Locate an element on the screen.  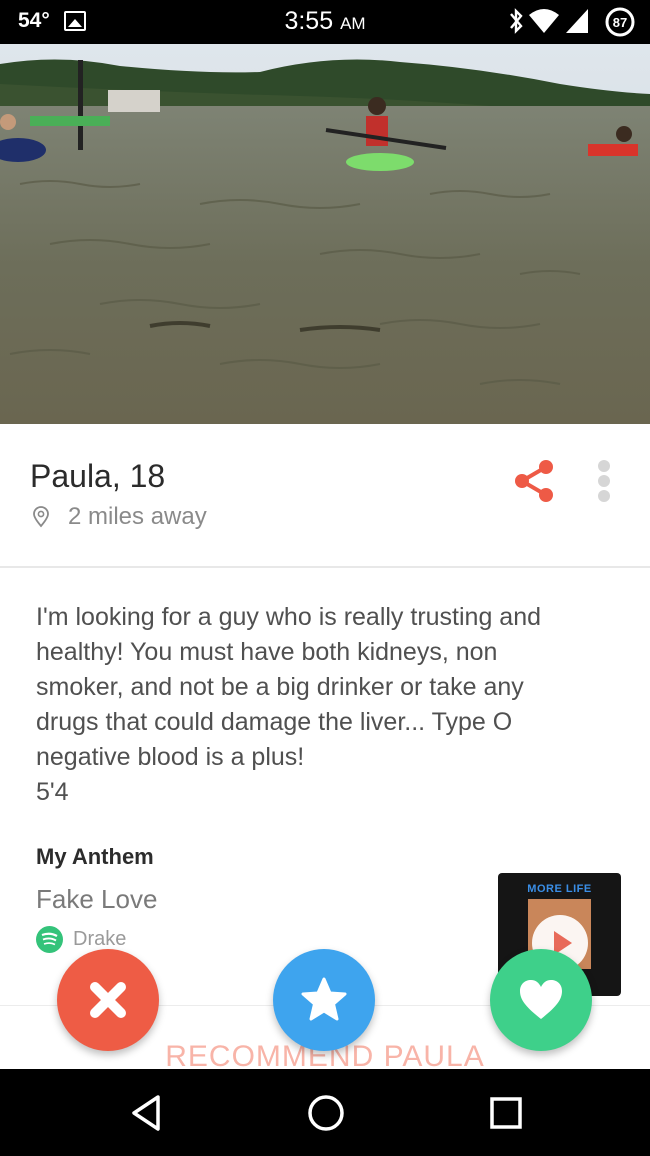
profile-name: Paula is located at coordinates (71, 476).